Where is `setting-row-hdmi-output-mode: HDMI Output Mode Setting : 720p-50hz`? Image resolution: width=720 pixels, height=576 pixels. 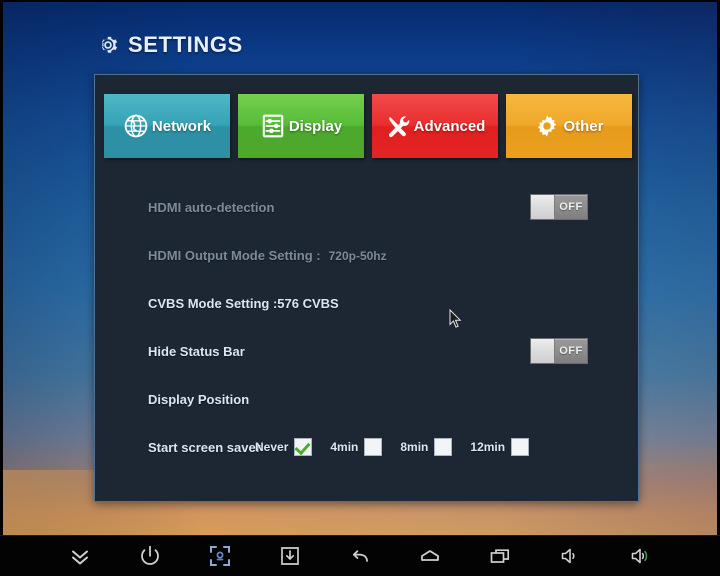
setting-row-hdmi-output-mode: HDMI Output Mode Setting : 720p-50hz is located at coordinates (367, 255).